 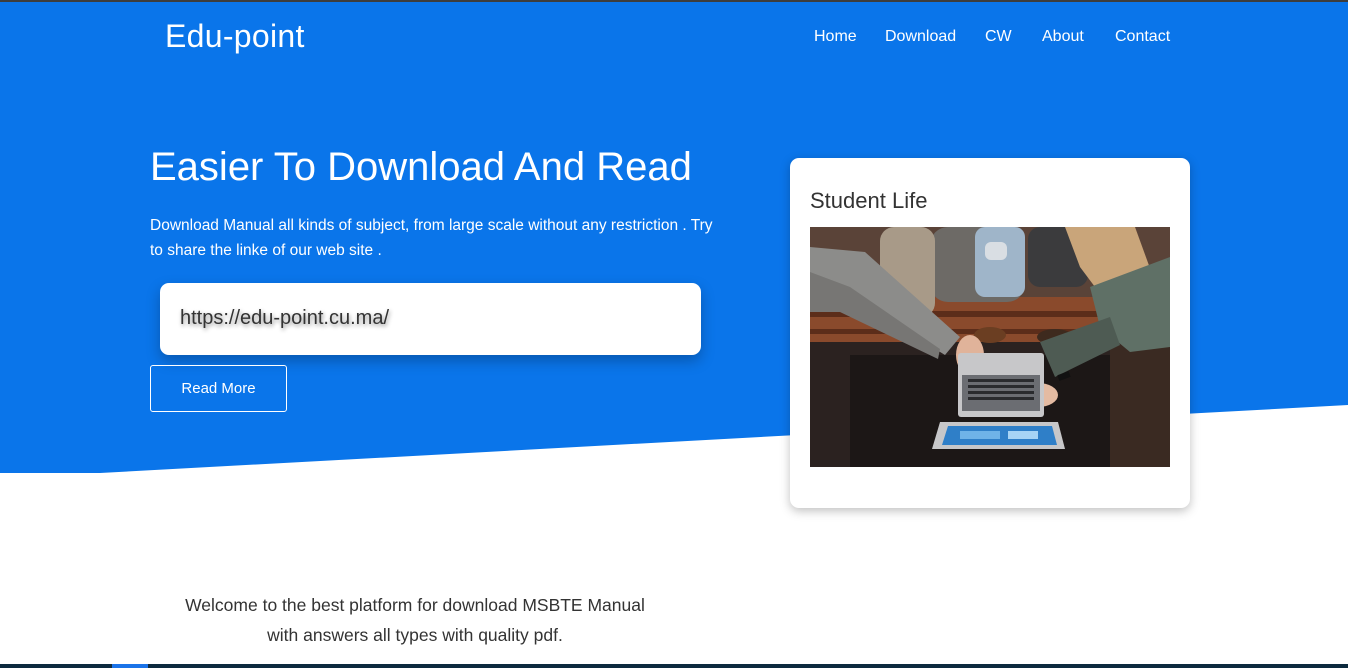 What do you see at coordinates (421, 167) in the screenshot?
I see `hero-title: Easier To Download And Read` at bounding box center [421, 167].